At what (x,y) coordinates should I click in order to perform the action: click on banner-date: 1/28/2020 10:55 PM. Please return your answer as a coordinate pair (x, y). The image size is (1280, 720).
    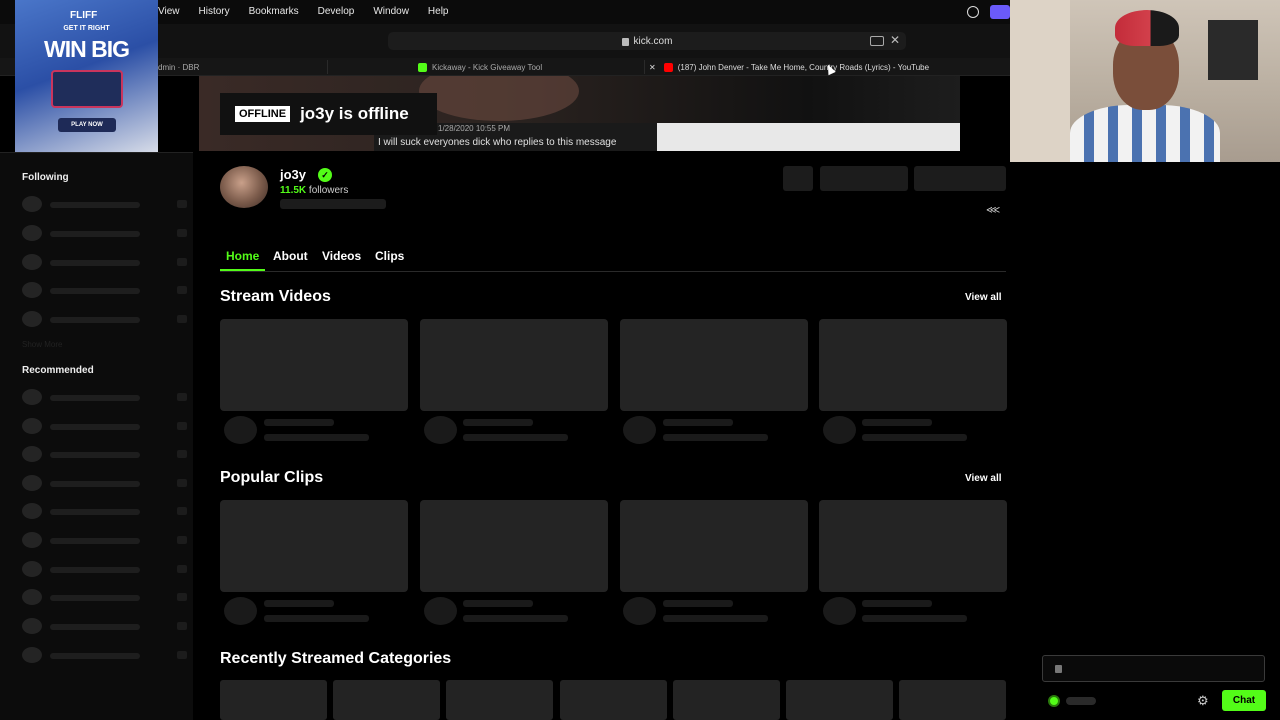
    Looking at the image, I should click on (474, 128).